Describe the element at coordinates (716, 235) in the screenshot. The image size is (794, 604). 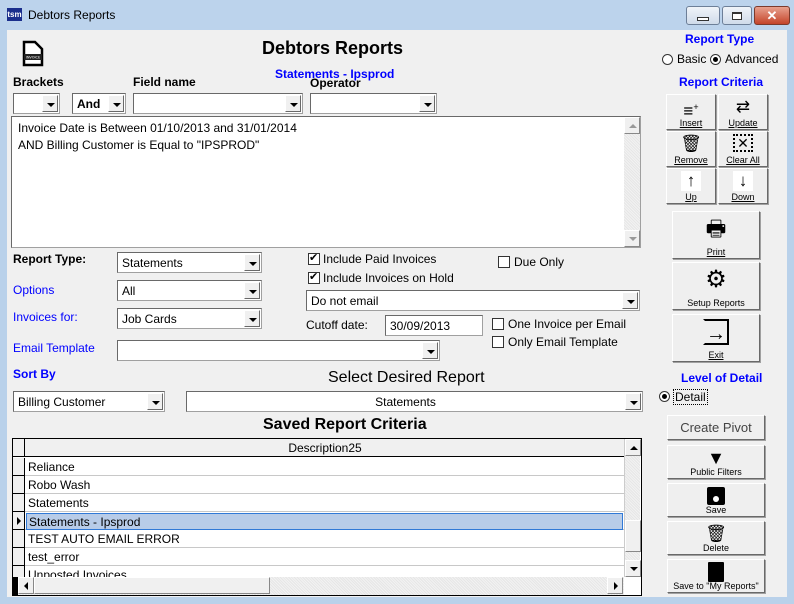
I see `print-button: 🖶 Print` at that location.